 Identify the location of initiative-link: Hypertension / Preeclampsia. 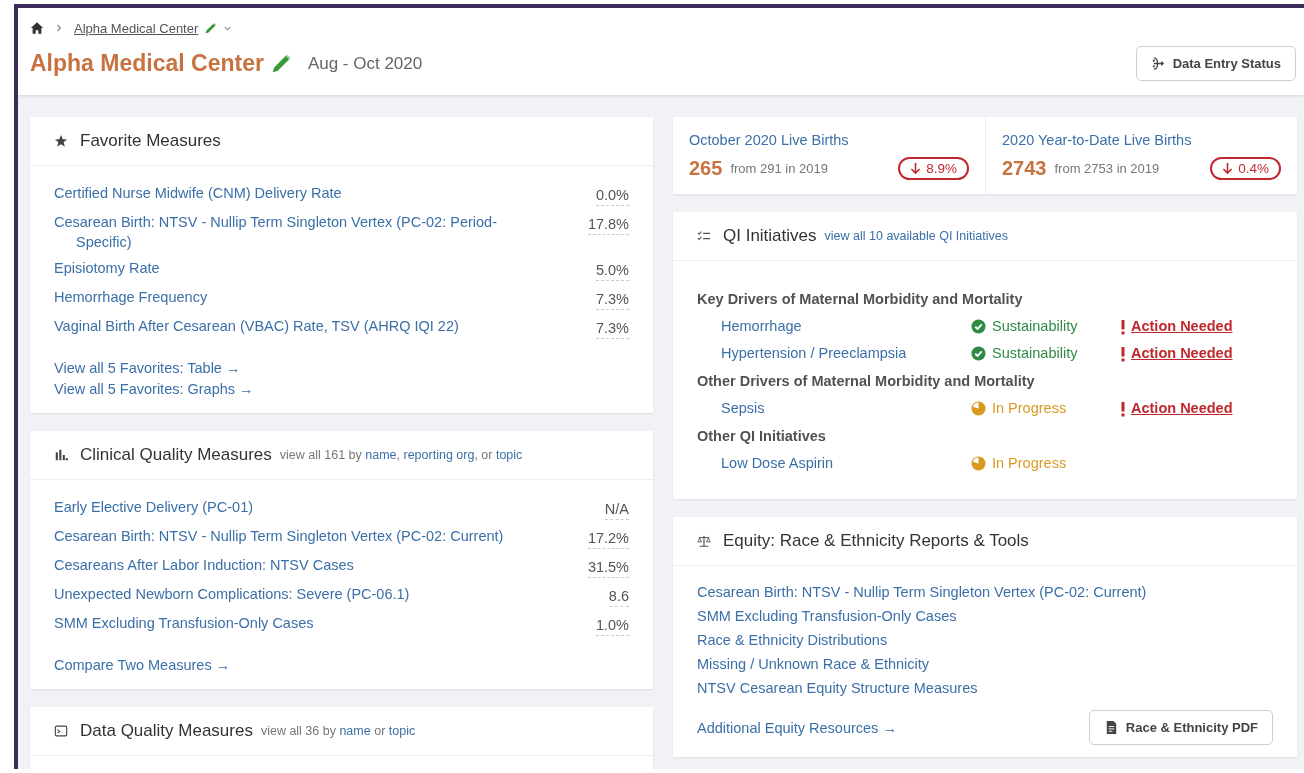
(814, 353).